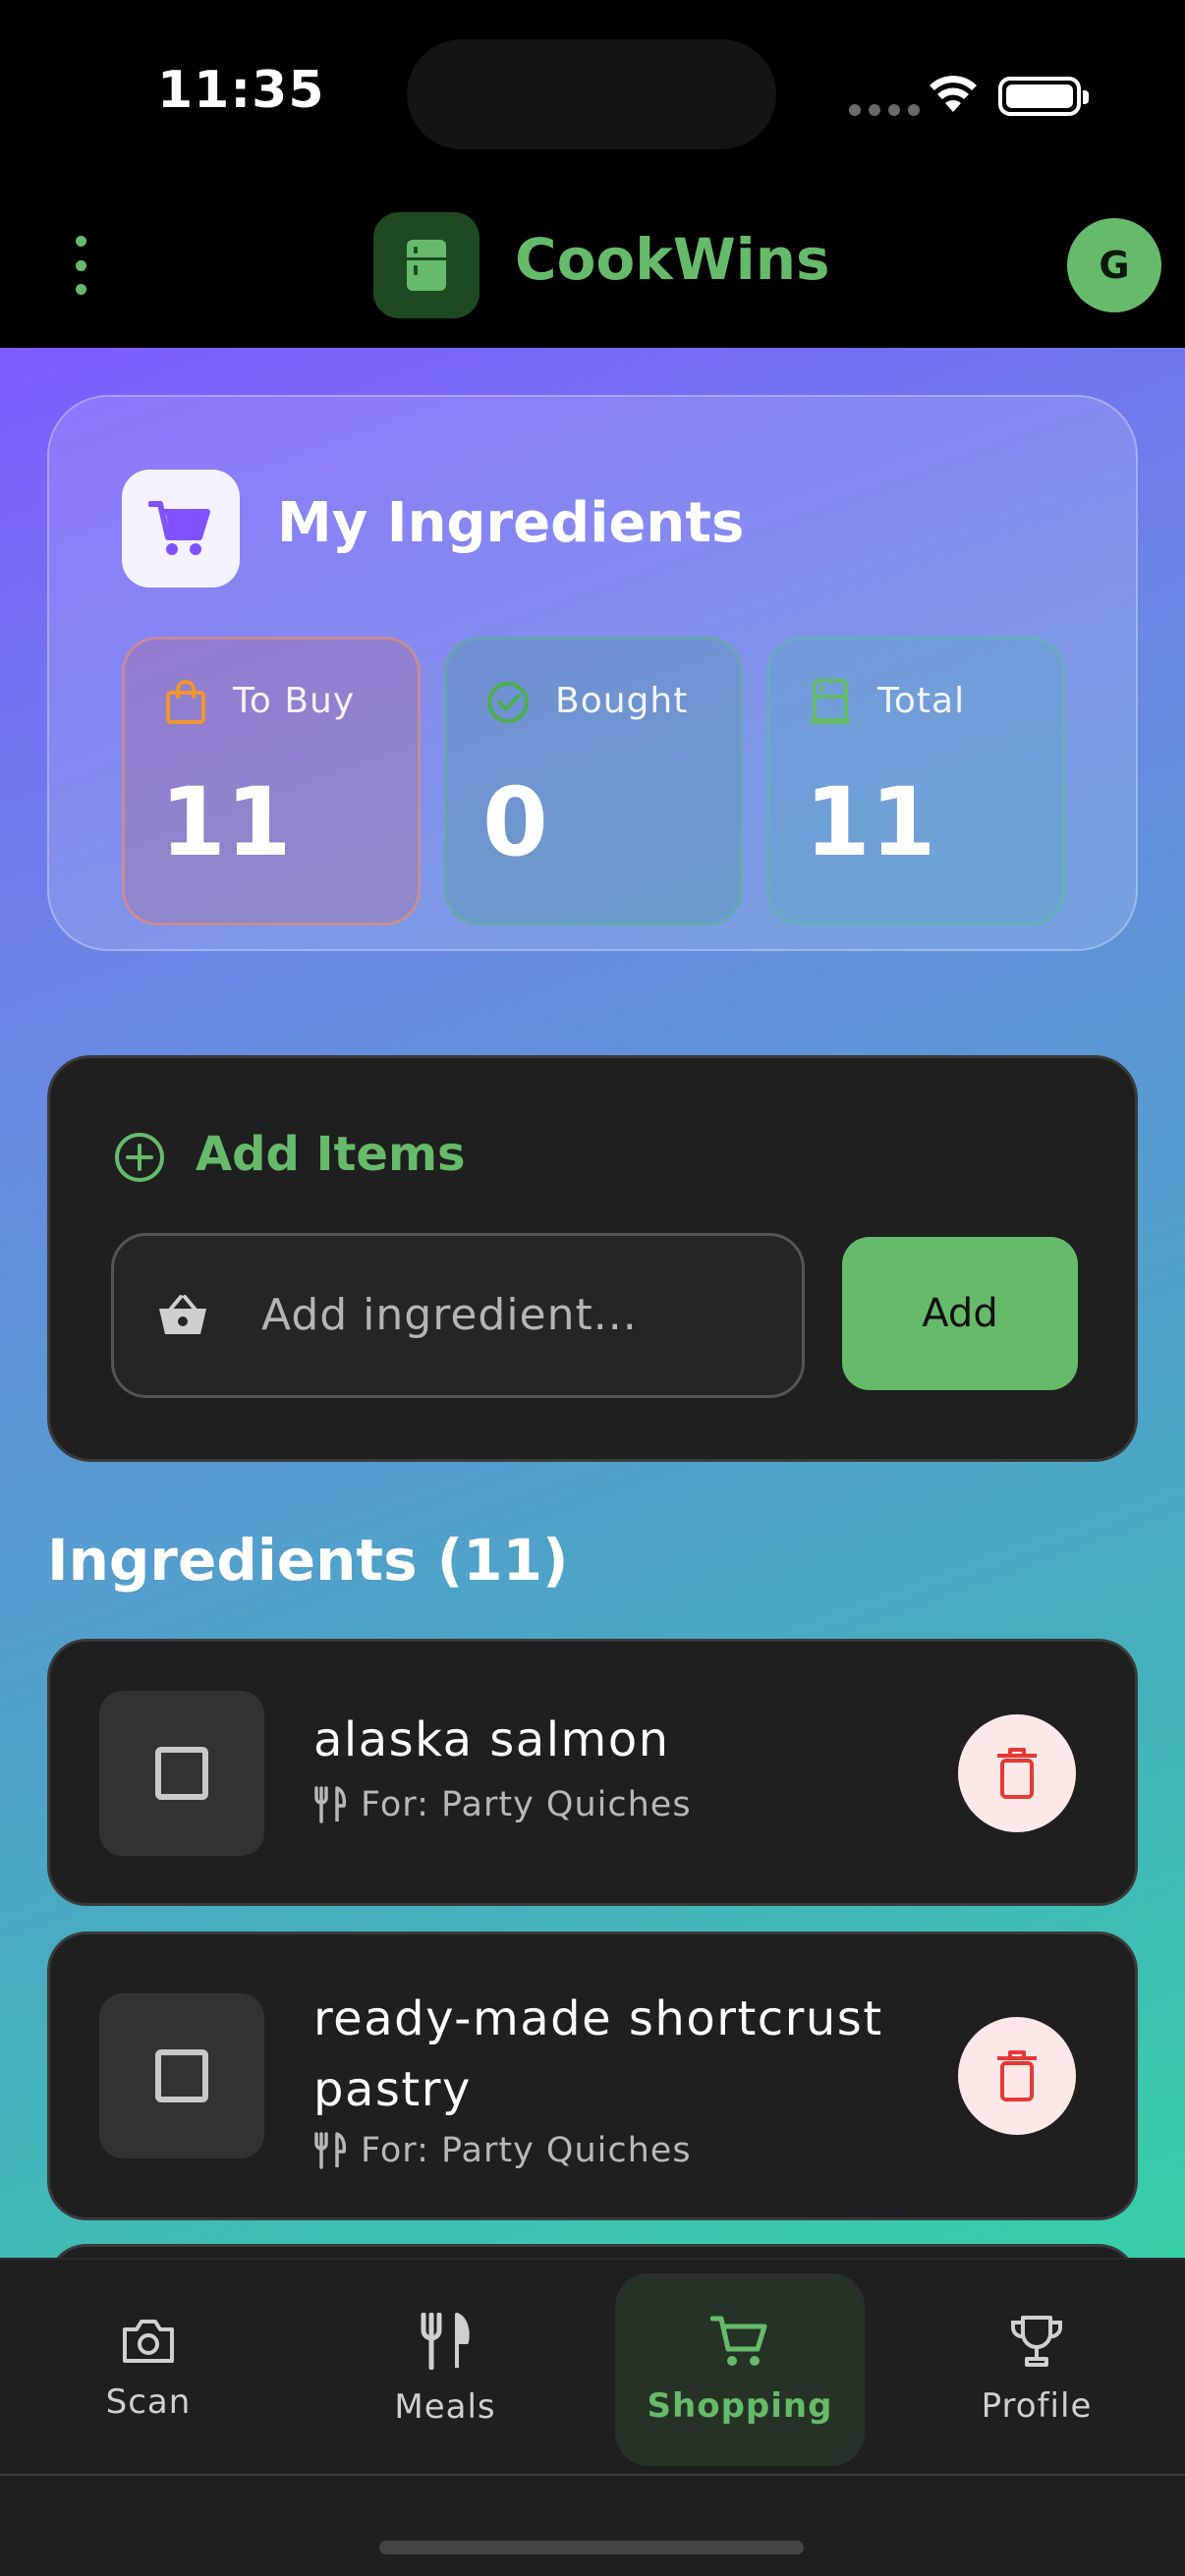  What do you see at coordinates (922, 701) in the screenshot?
I see `stat-label: Total` at bounding box center [922, 701].